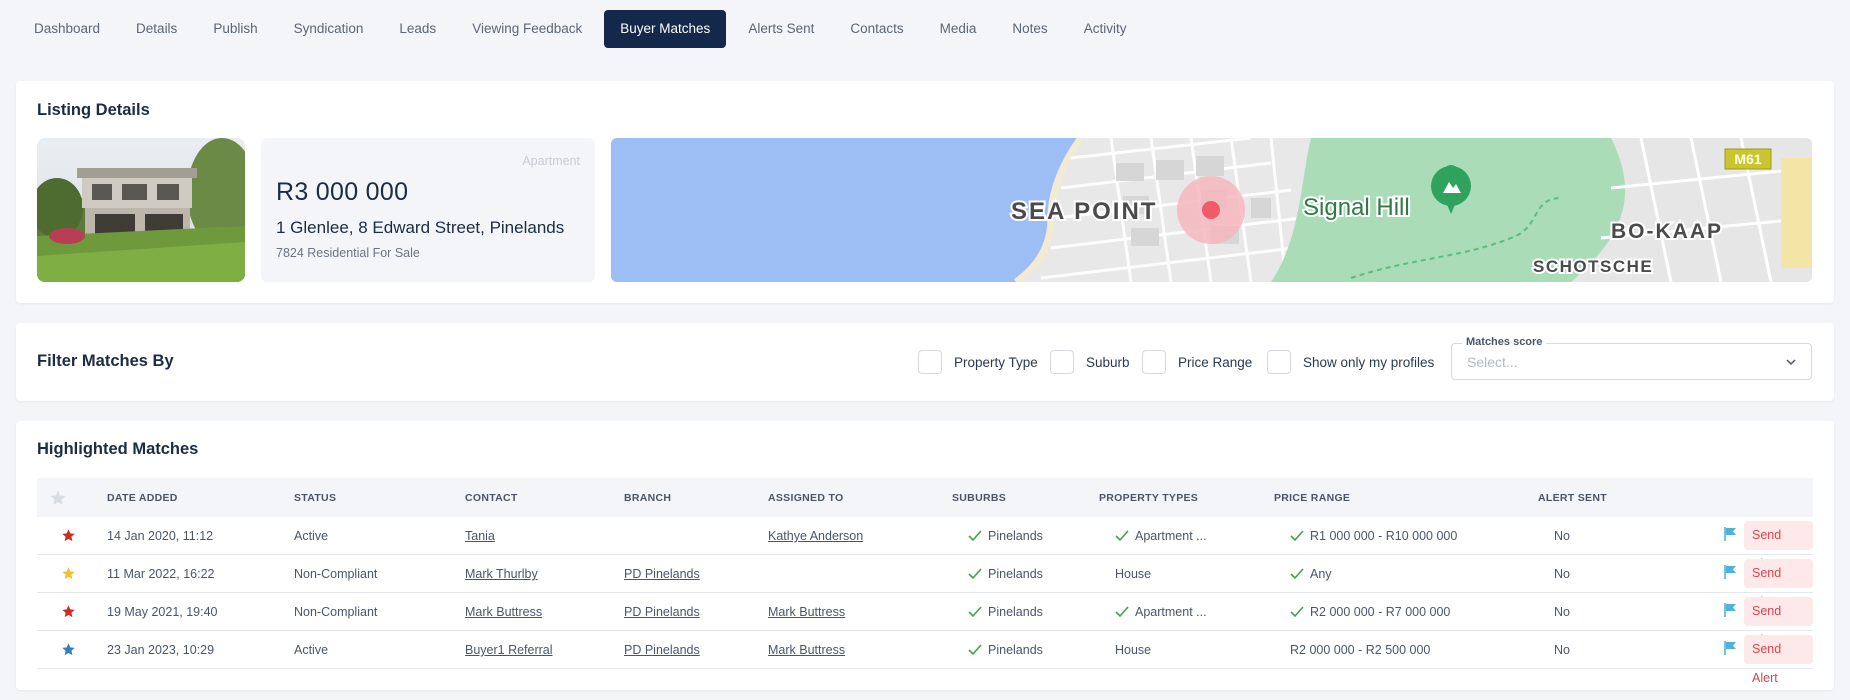  Describe the element at coordinates (93, 110) in the screenshot. I see `listing-details-title: Listing Details` at that location.